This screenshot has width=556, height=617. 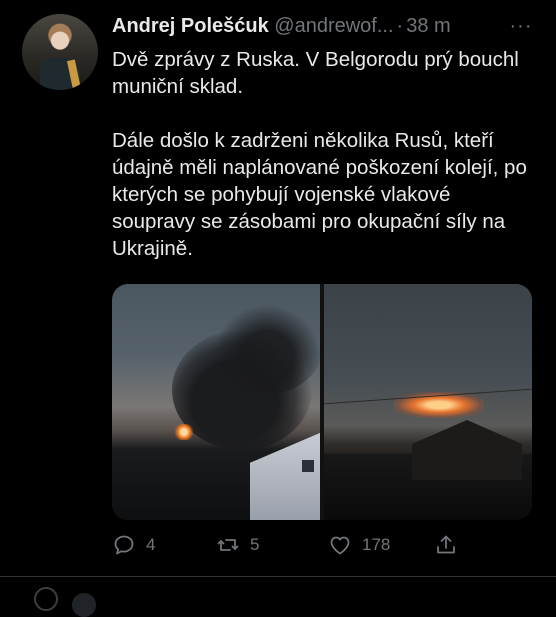 I want to click on tweet-header: Andrej Polešćuk @andrewof... · 38 m, so click(x=281, y=26).